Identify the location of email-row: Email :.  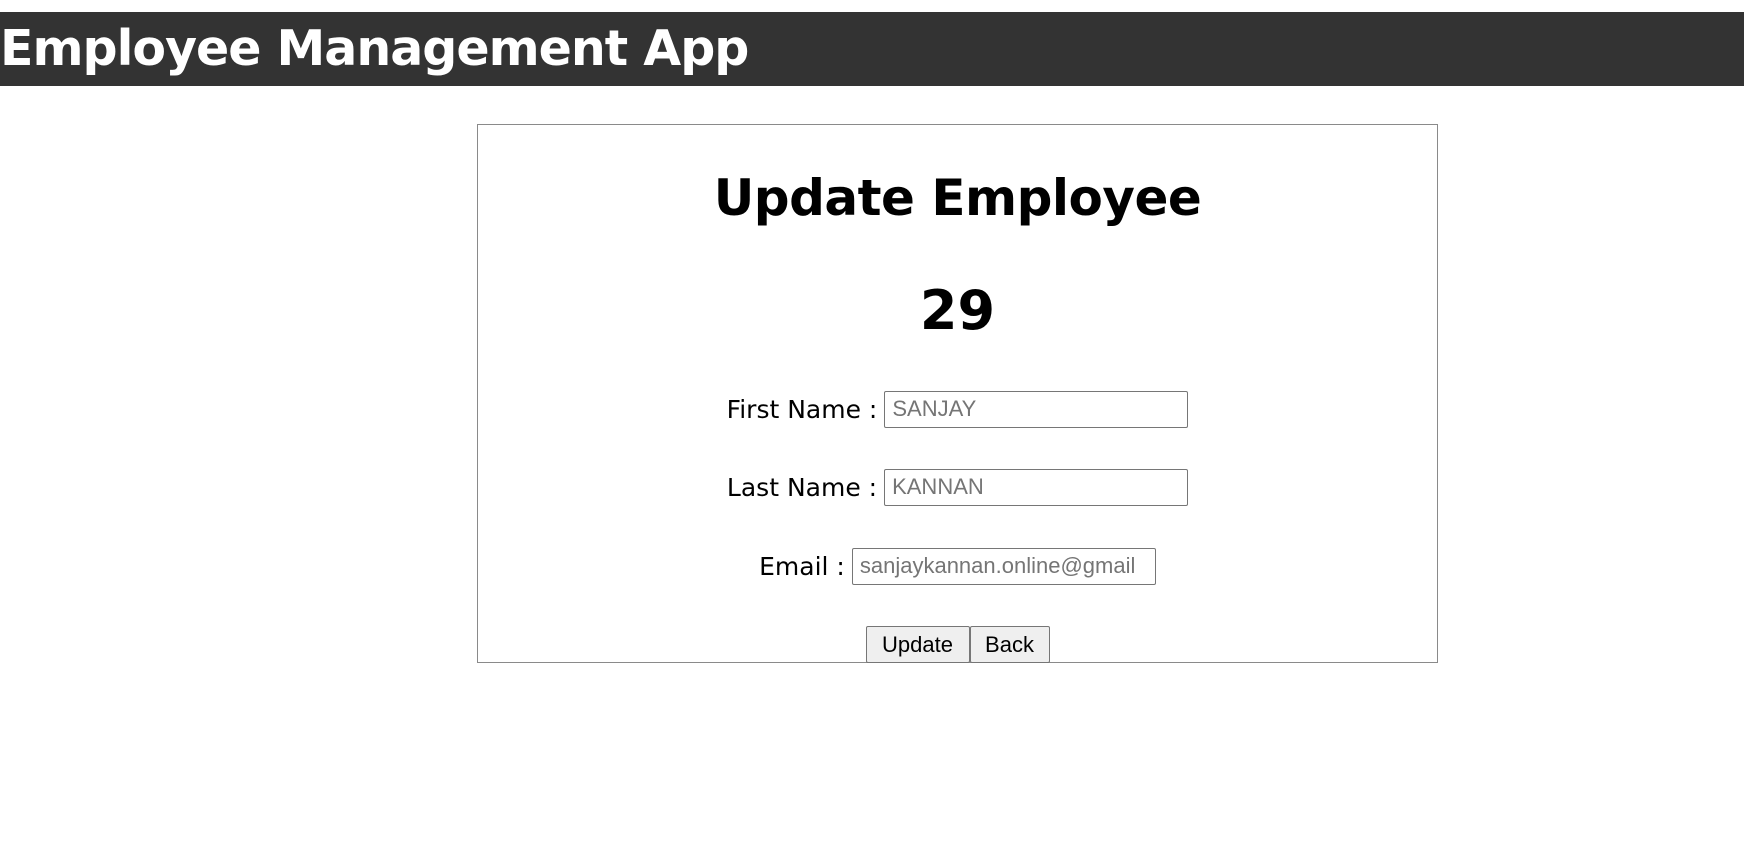
(957, 566).